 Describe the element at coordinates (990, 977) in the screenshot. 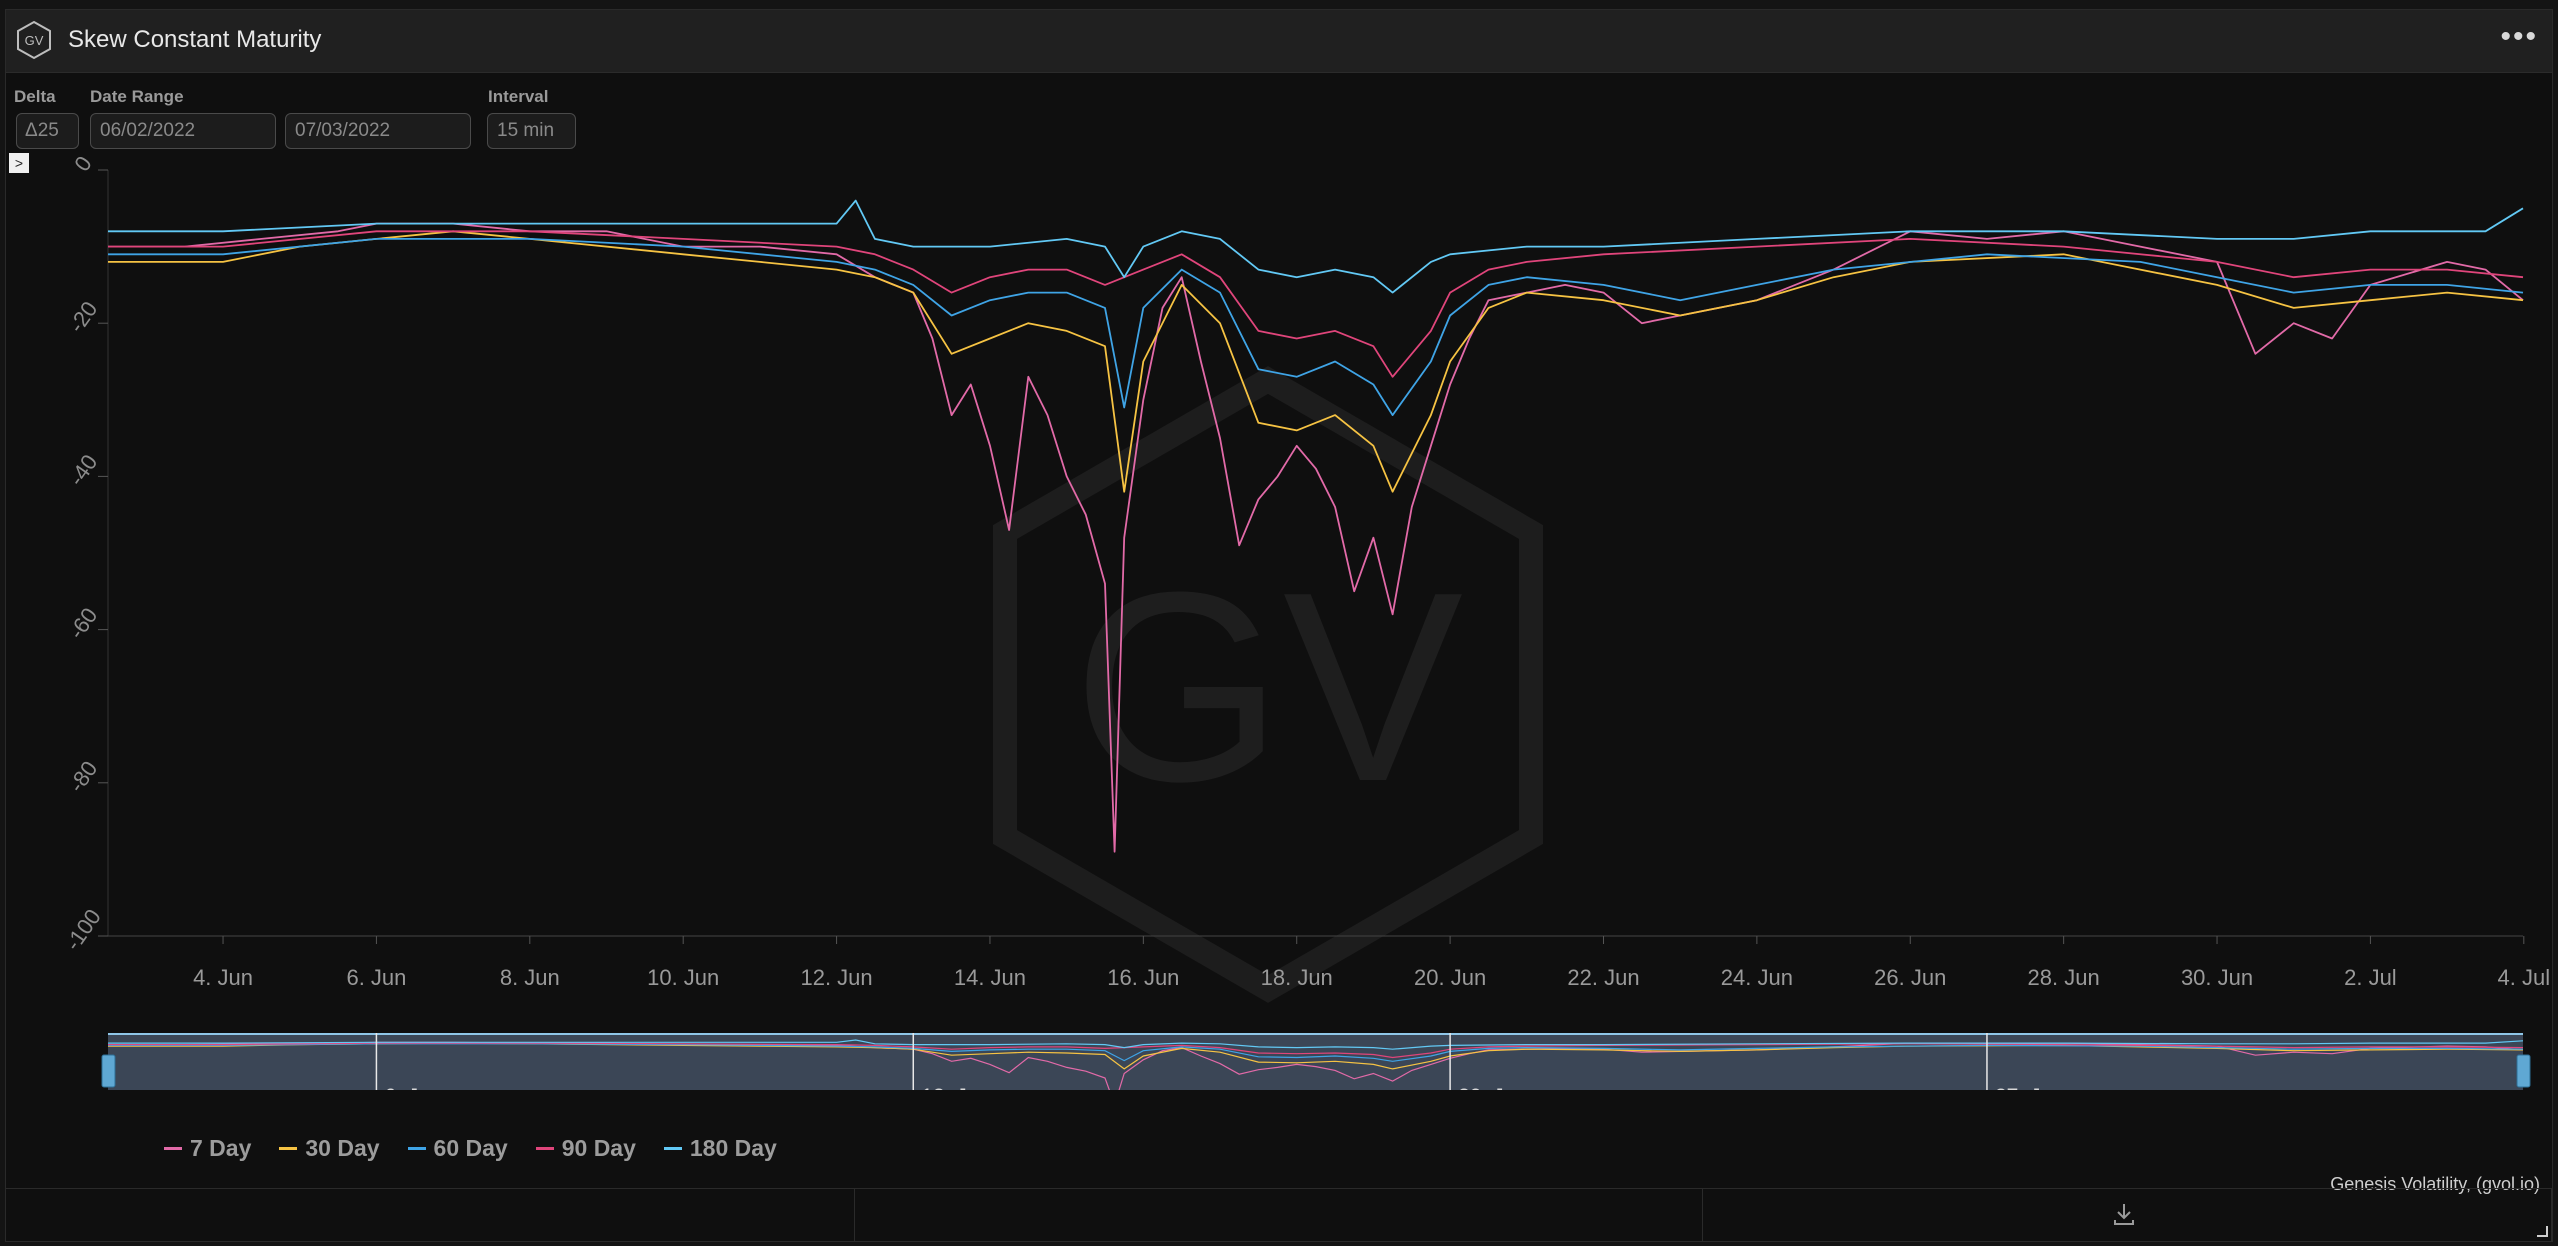

I see `x-tick-label: 14. Jun` at that location.